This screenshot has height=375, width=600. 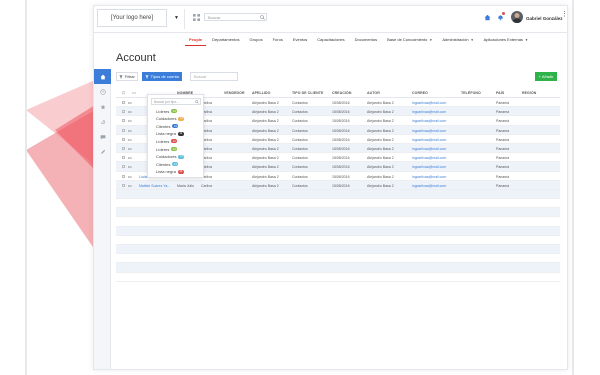 I want to click on more-menu-icon: ⋮, so click(x=564, y=14).